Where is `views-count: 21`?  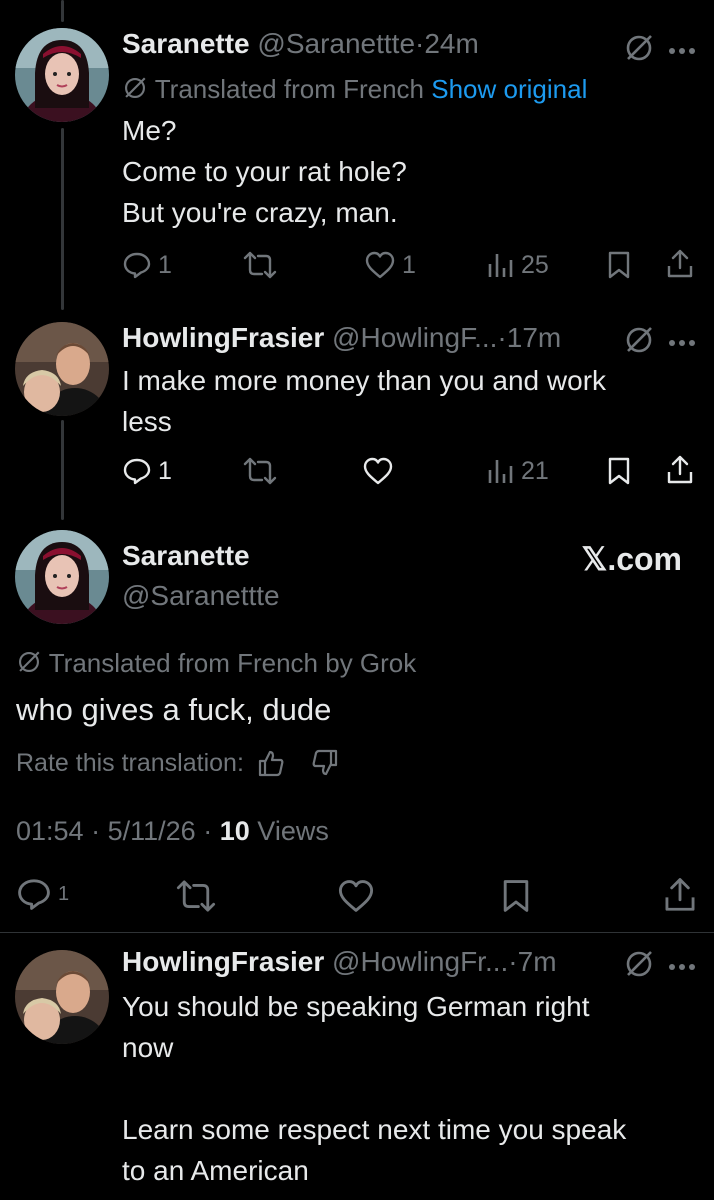 views-count: 21 is located at coordinates (535, 470).